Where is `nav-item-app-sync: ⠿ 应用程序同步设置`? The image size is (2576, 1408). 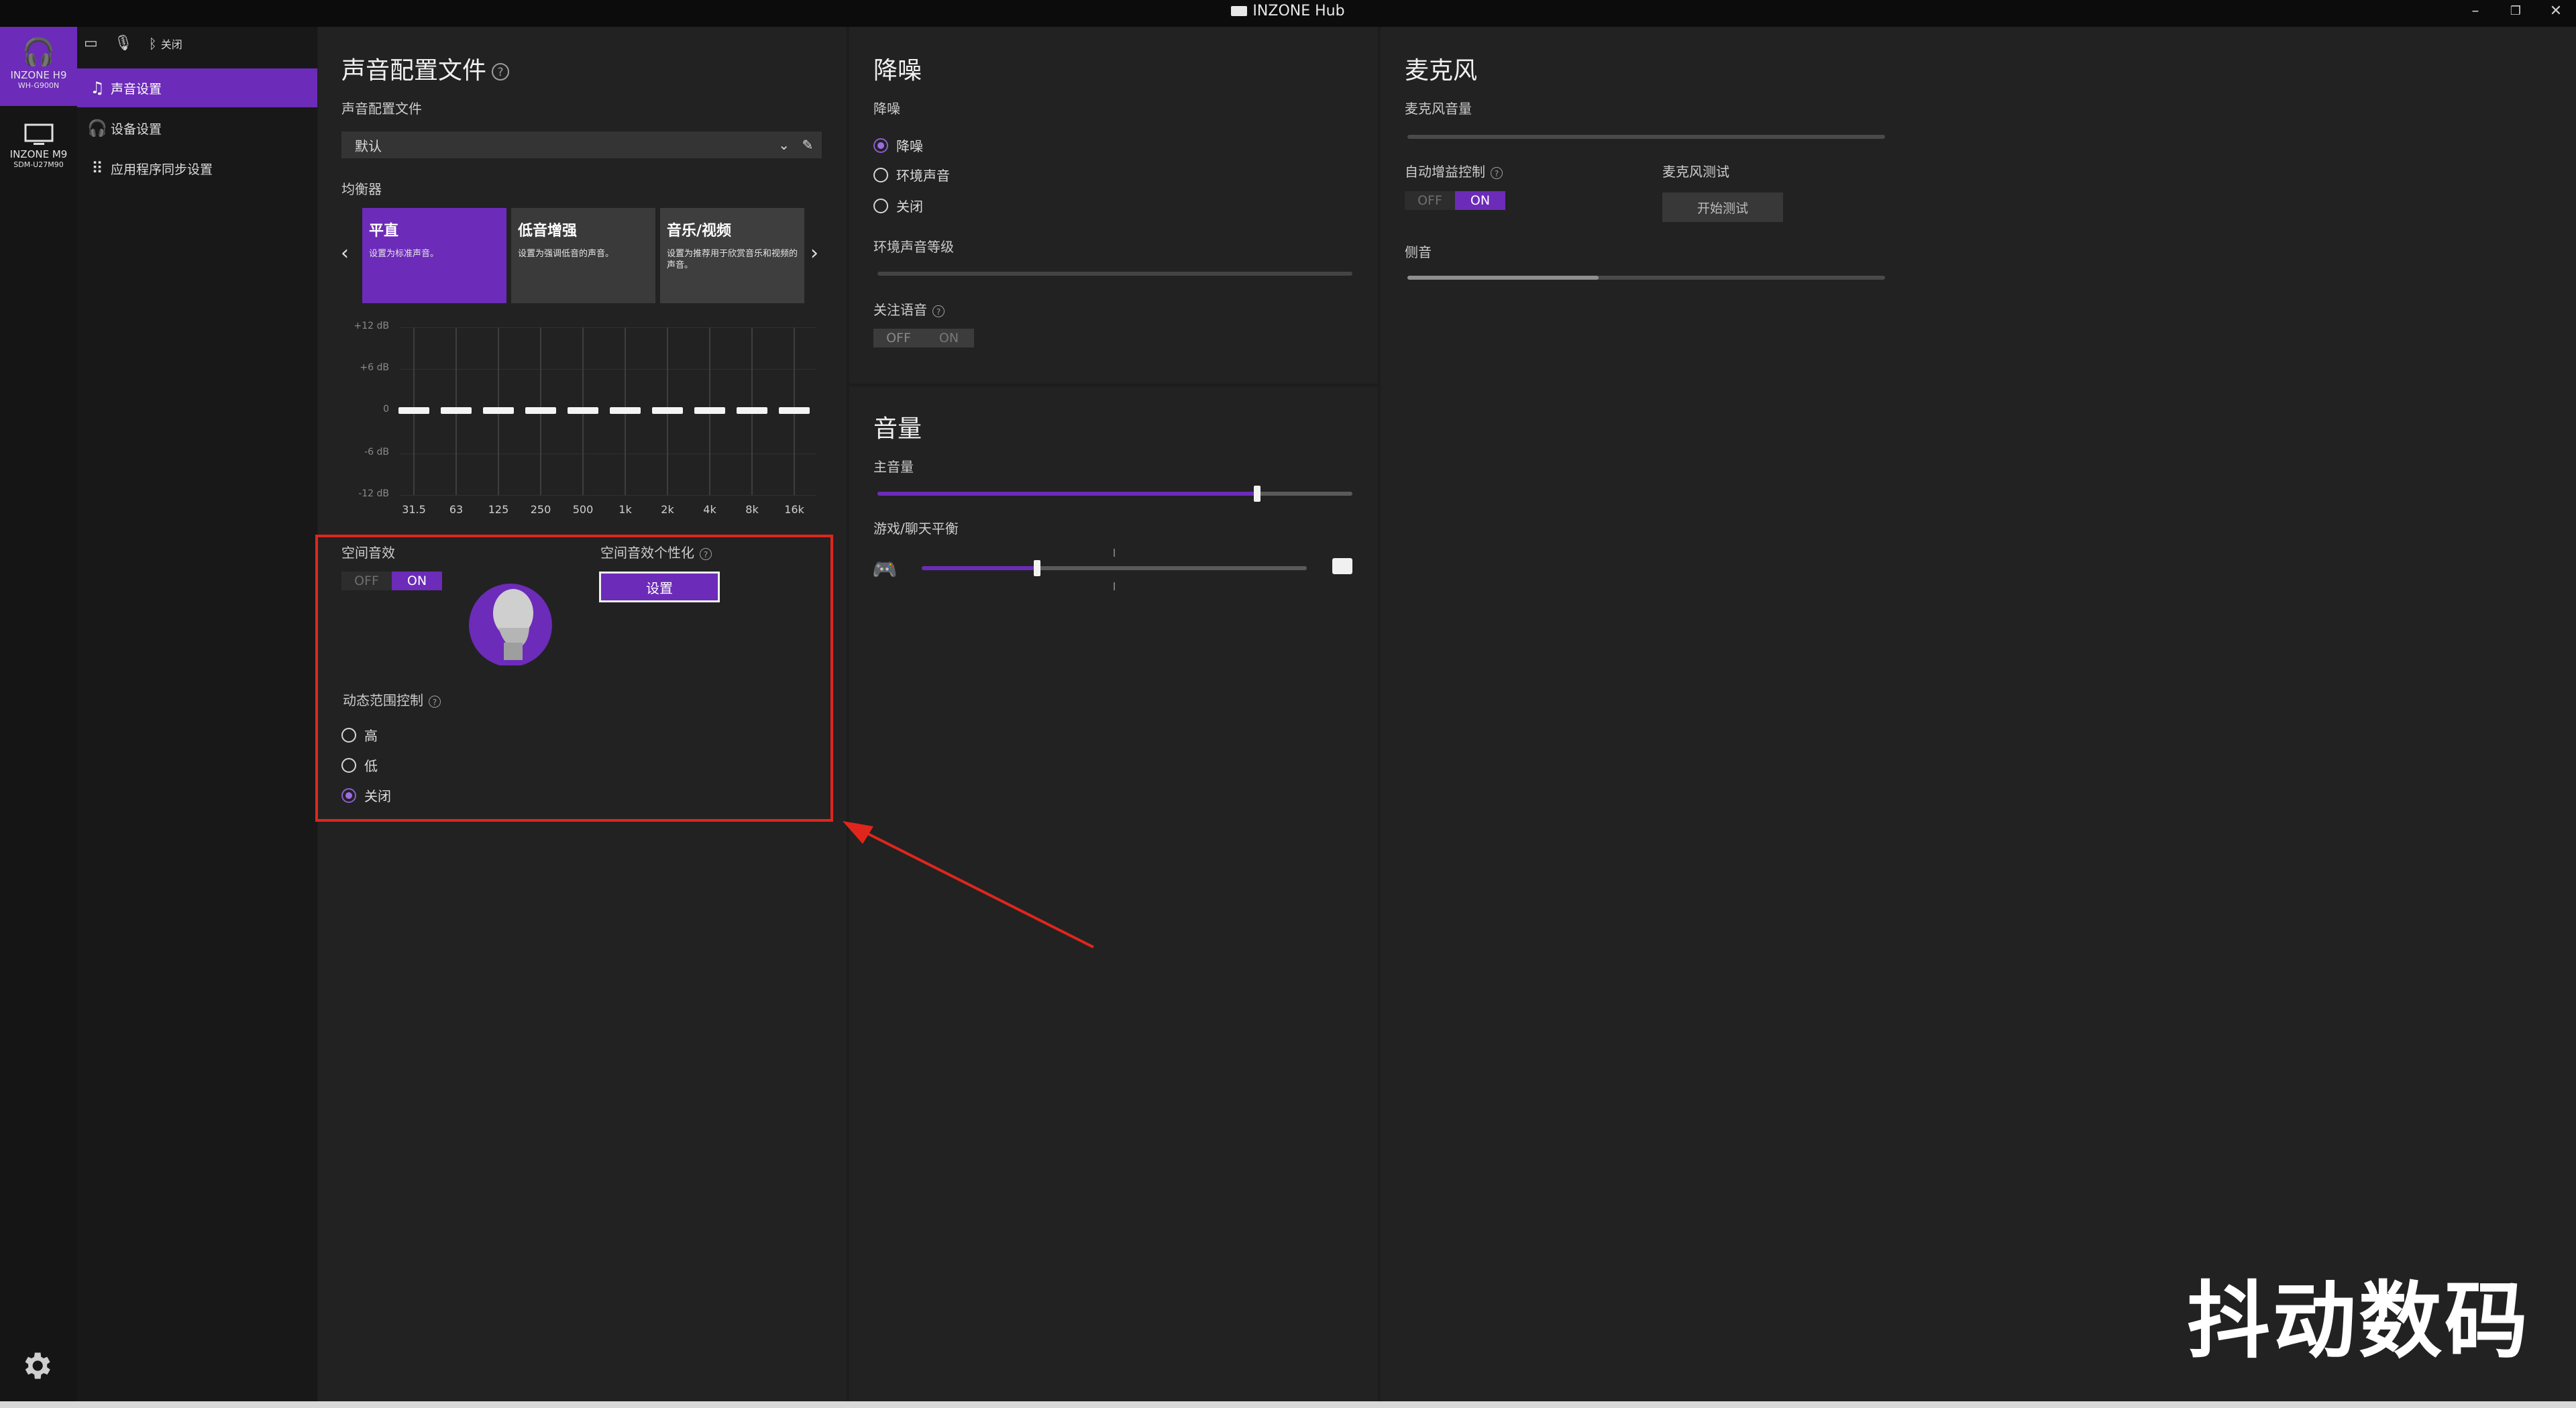
nav-item-app-sync: ⠿ 应用程序同步设置 is located at coordinates (197, 168).